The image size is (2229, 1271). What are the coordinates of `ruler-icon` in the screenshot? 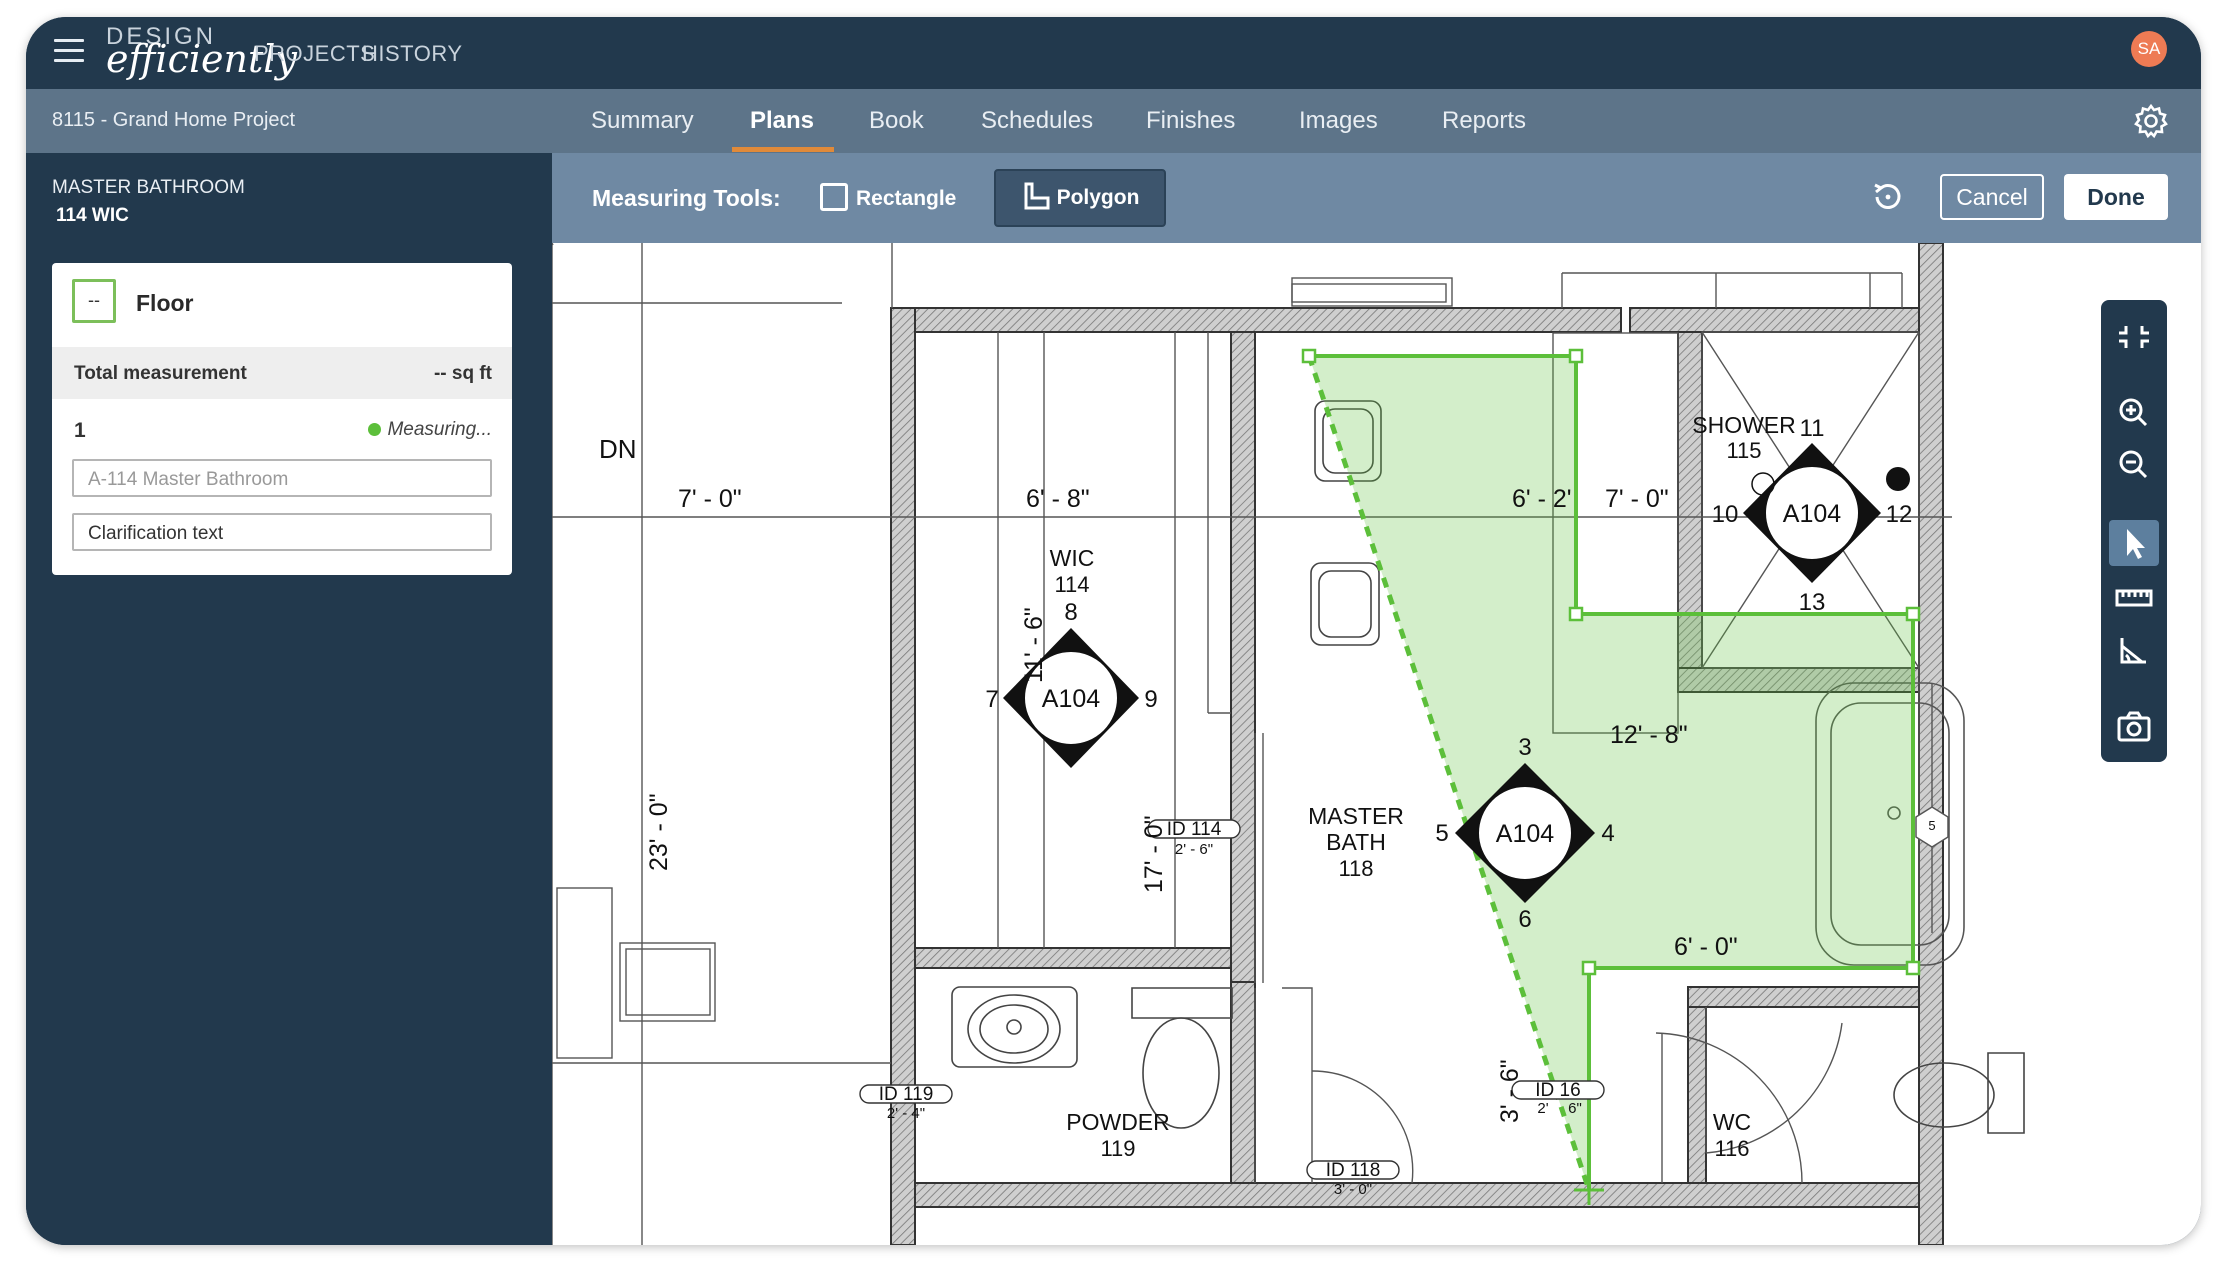 It's located at (2134, 599).